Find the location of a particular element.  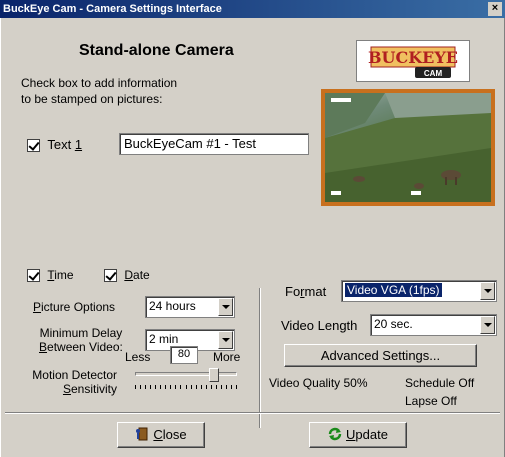

date-checkbox-row: Date is located at coordinates (127, 275).